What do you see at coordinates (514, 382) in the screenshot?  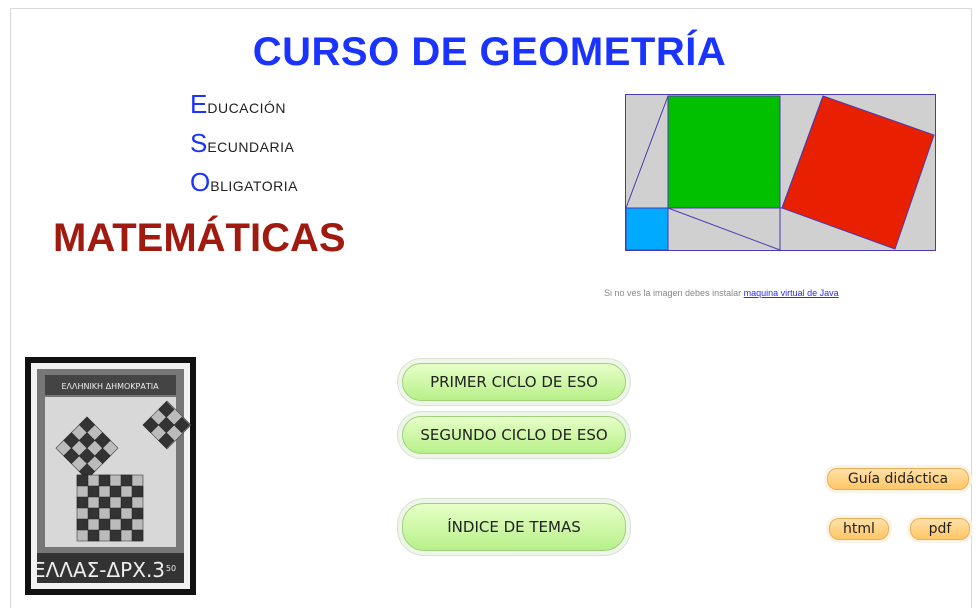 I see `primer-ciclo-button: PRIMER CICLO DE ESO` at bounding box center [514, 382].